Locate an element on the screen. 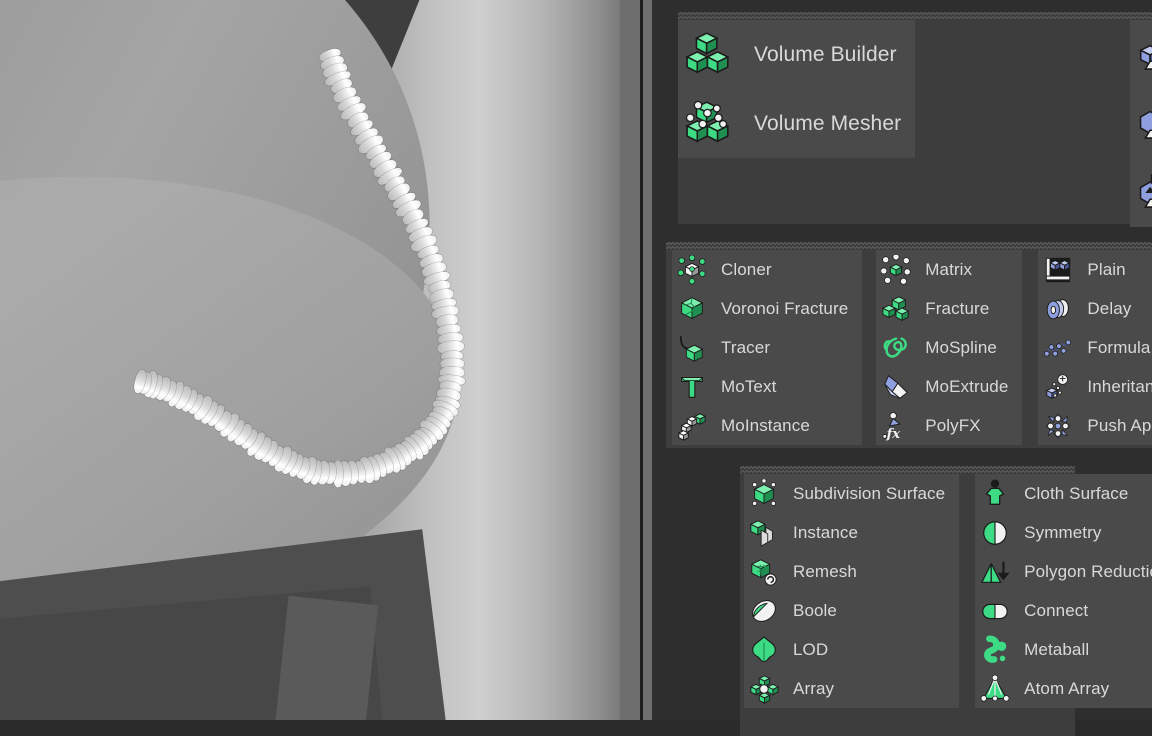 This screenshot has width=1152, height=736. motext-icon is located at coordinates (692, 386).